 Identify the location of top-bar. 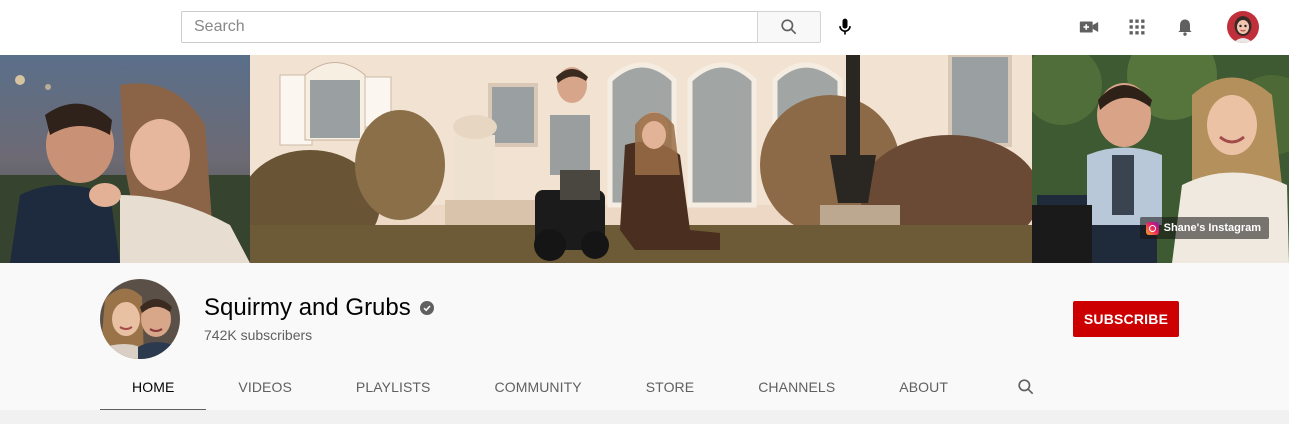
(644, 27).